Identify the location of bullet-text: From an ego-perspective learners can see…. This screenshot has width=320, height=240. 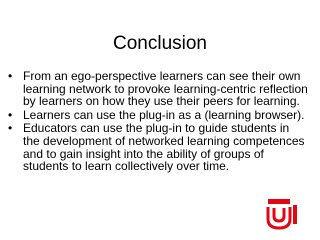
(165, 89).